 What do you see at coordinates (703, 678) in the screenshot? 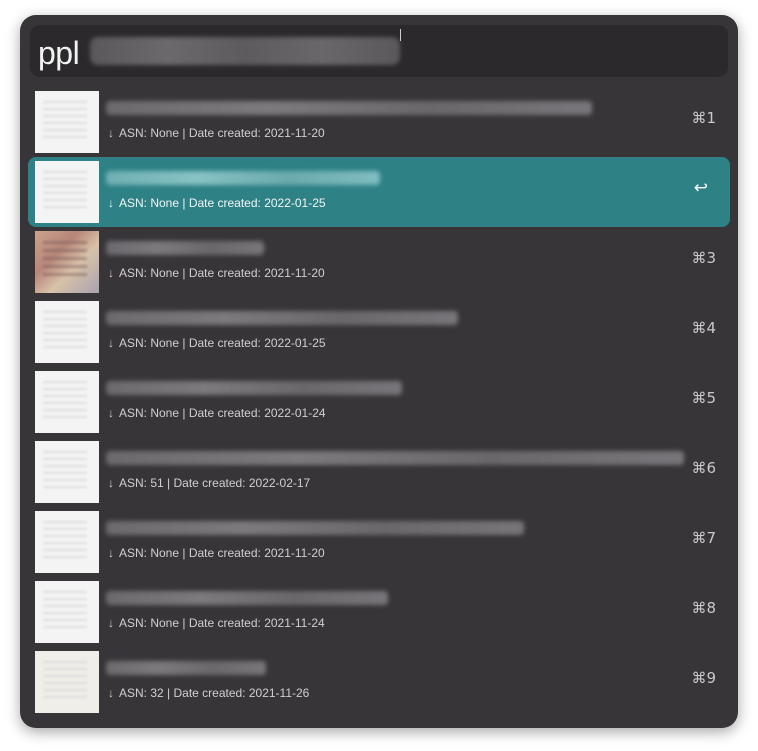
I see `shortcut-hint: ⌘9` at bounding box center [703, 678].